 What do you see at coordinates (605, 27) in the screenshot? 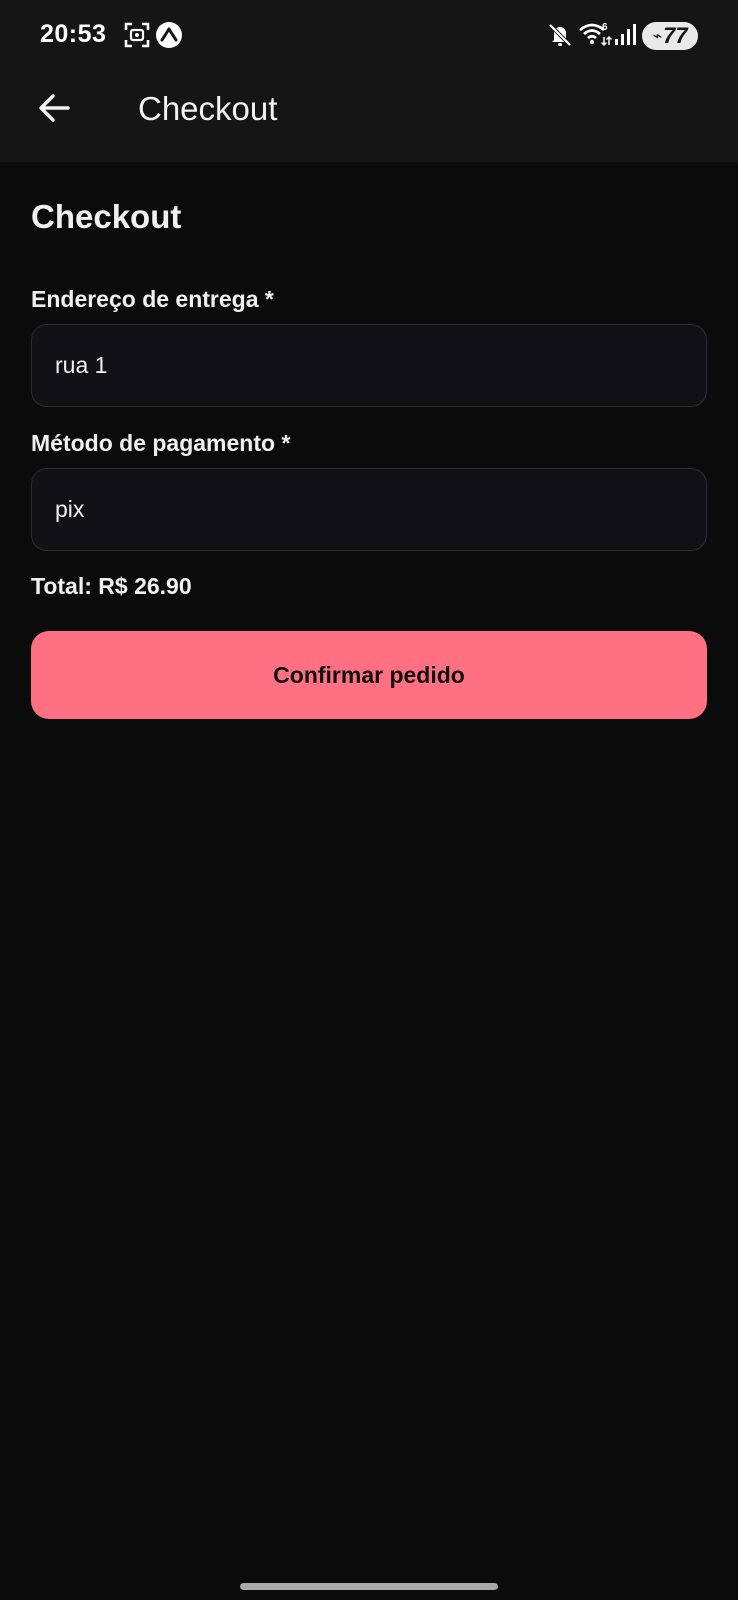
I see `svg-text: 6` at bounding box center [605, 27].